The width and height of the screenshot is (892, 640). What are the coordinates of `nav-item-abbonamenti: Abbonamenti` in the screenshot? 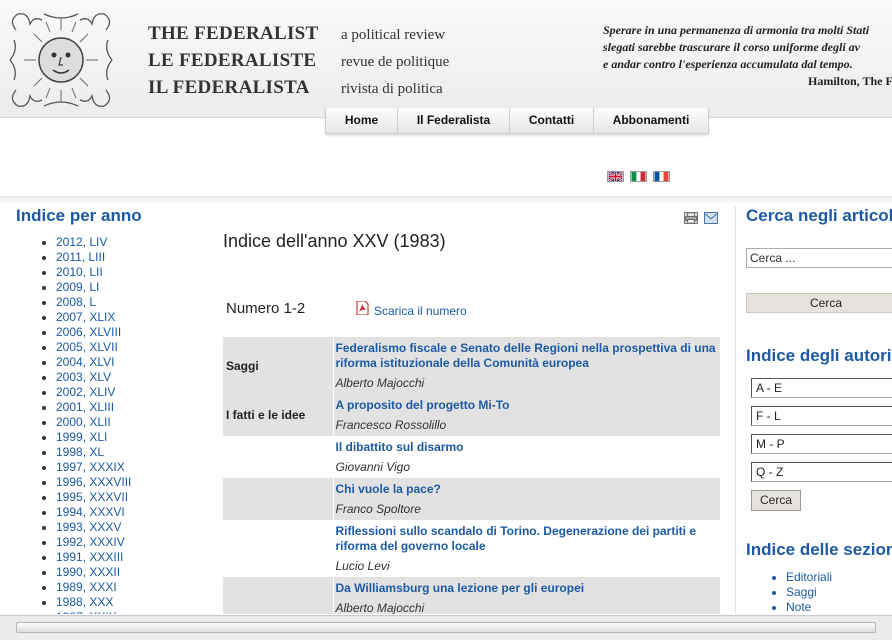 It's located at (651, 120).